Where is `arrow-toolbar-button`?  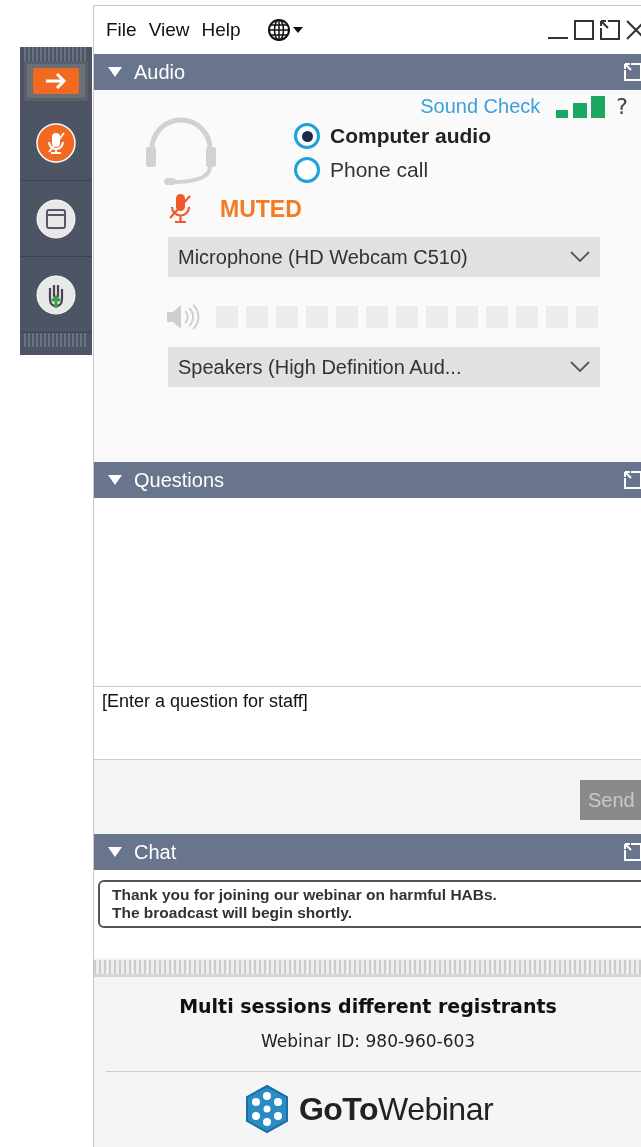
arrow-toolbar-button is located at coordinates (56, 81).